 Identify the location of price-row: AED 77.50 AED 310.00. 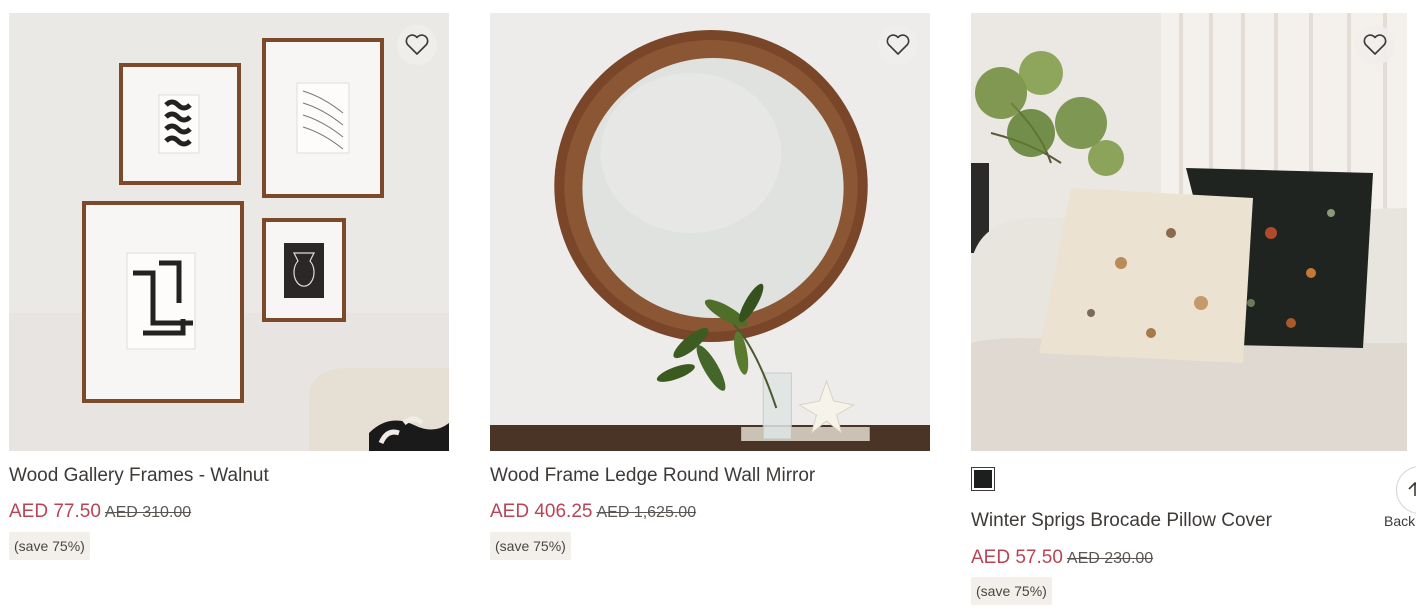
(100, 512).